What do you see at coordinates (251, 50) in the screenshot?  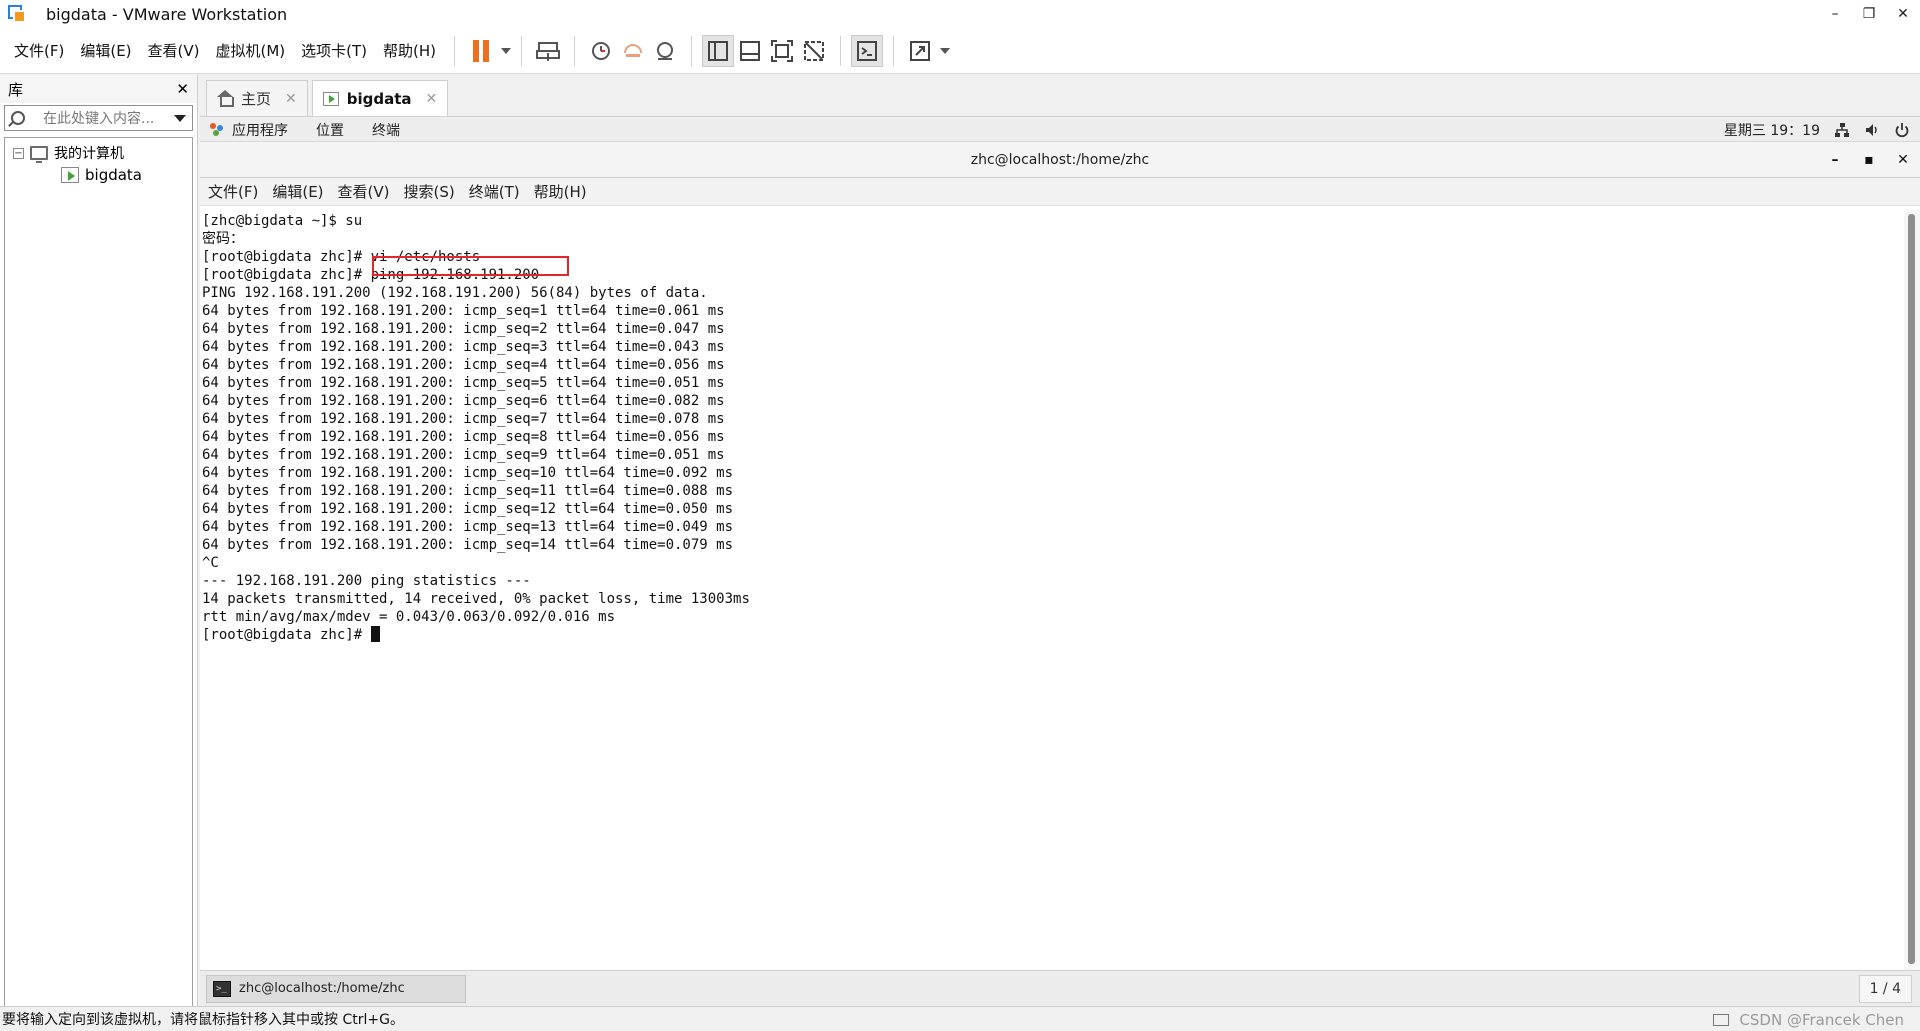 I see `menu-vm: 虚拟机(M)` at bounding box center [251, 50].